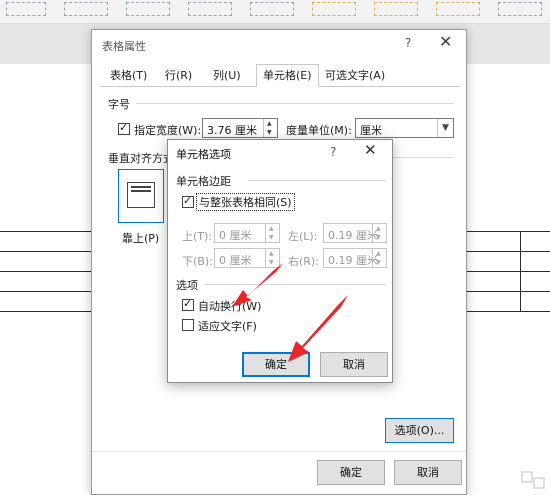  I want to click on align-top-icon, so click(141, 195).